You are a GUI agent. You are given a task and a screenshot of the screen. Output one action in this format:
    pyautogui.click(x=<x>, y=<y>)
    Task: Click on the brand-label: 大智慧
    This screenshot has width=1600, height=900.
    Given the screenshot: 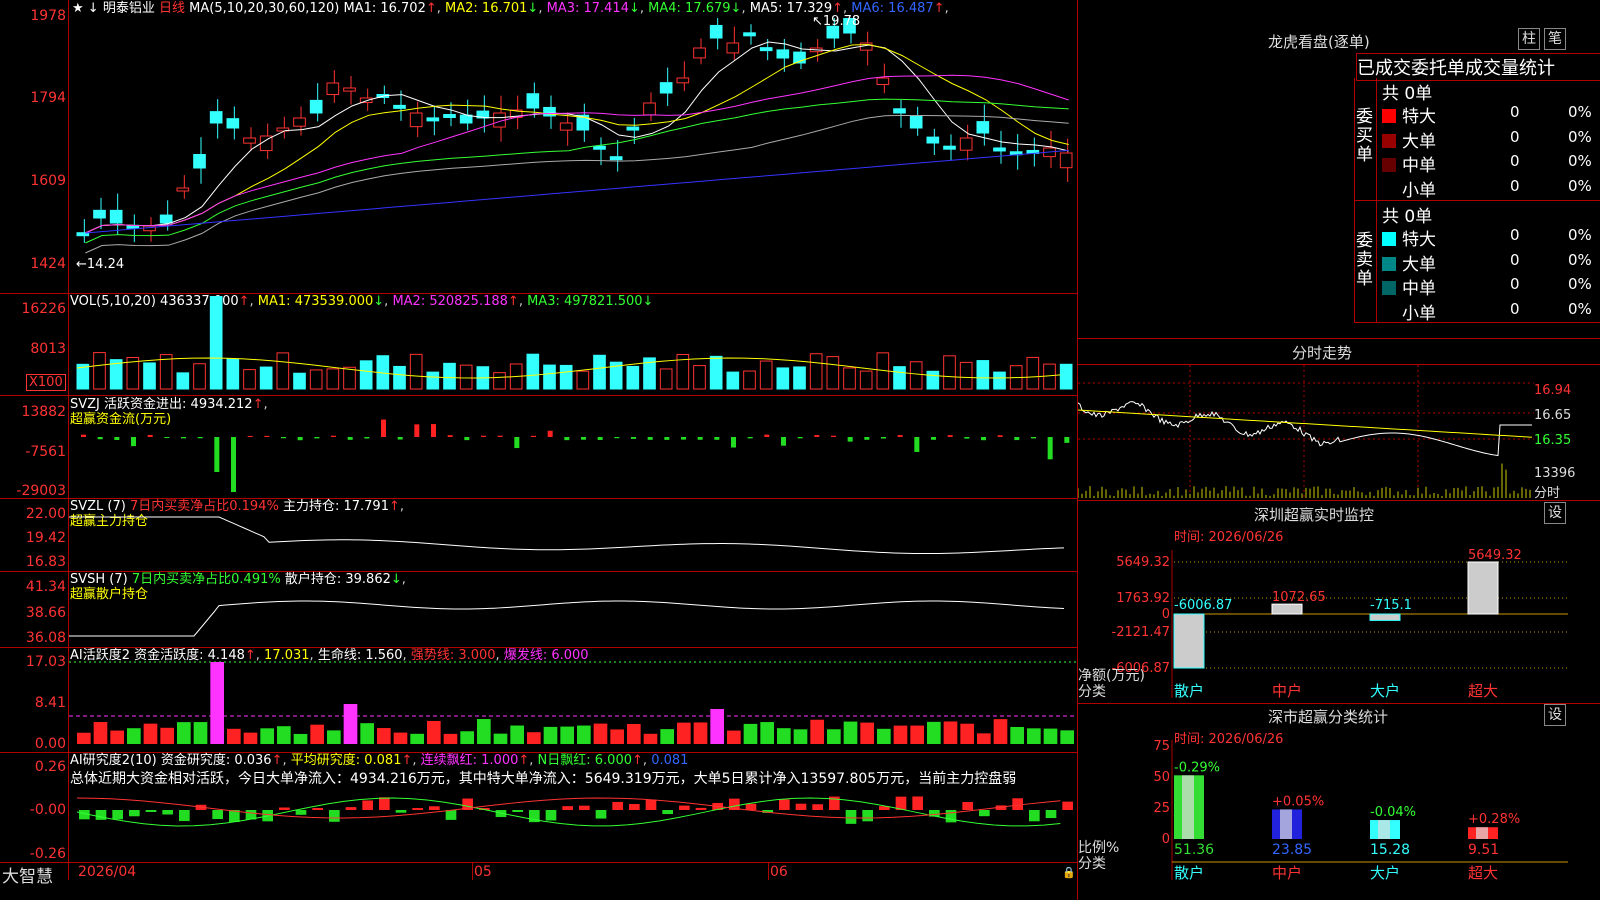 What is the action you would take?
    pyautogui.click(x=27, y=877)
    